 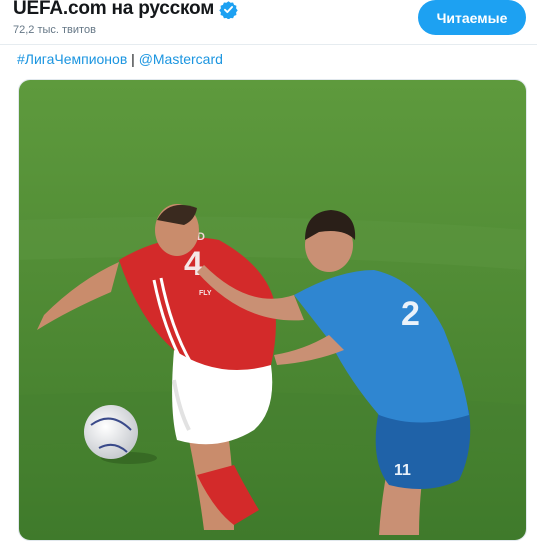 I want to click on following-button: Читаемые, so click(x=472, y=17).